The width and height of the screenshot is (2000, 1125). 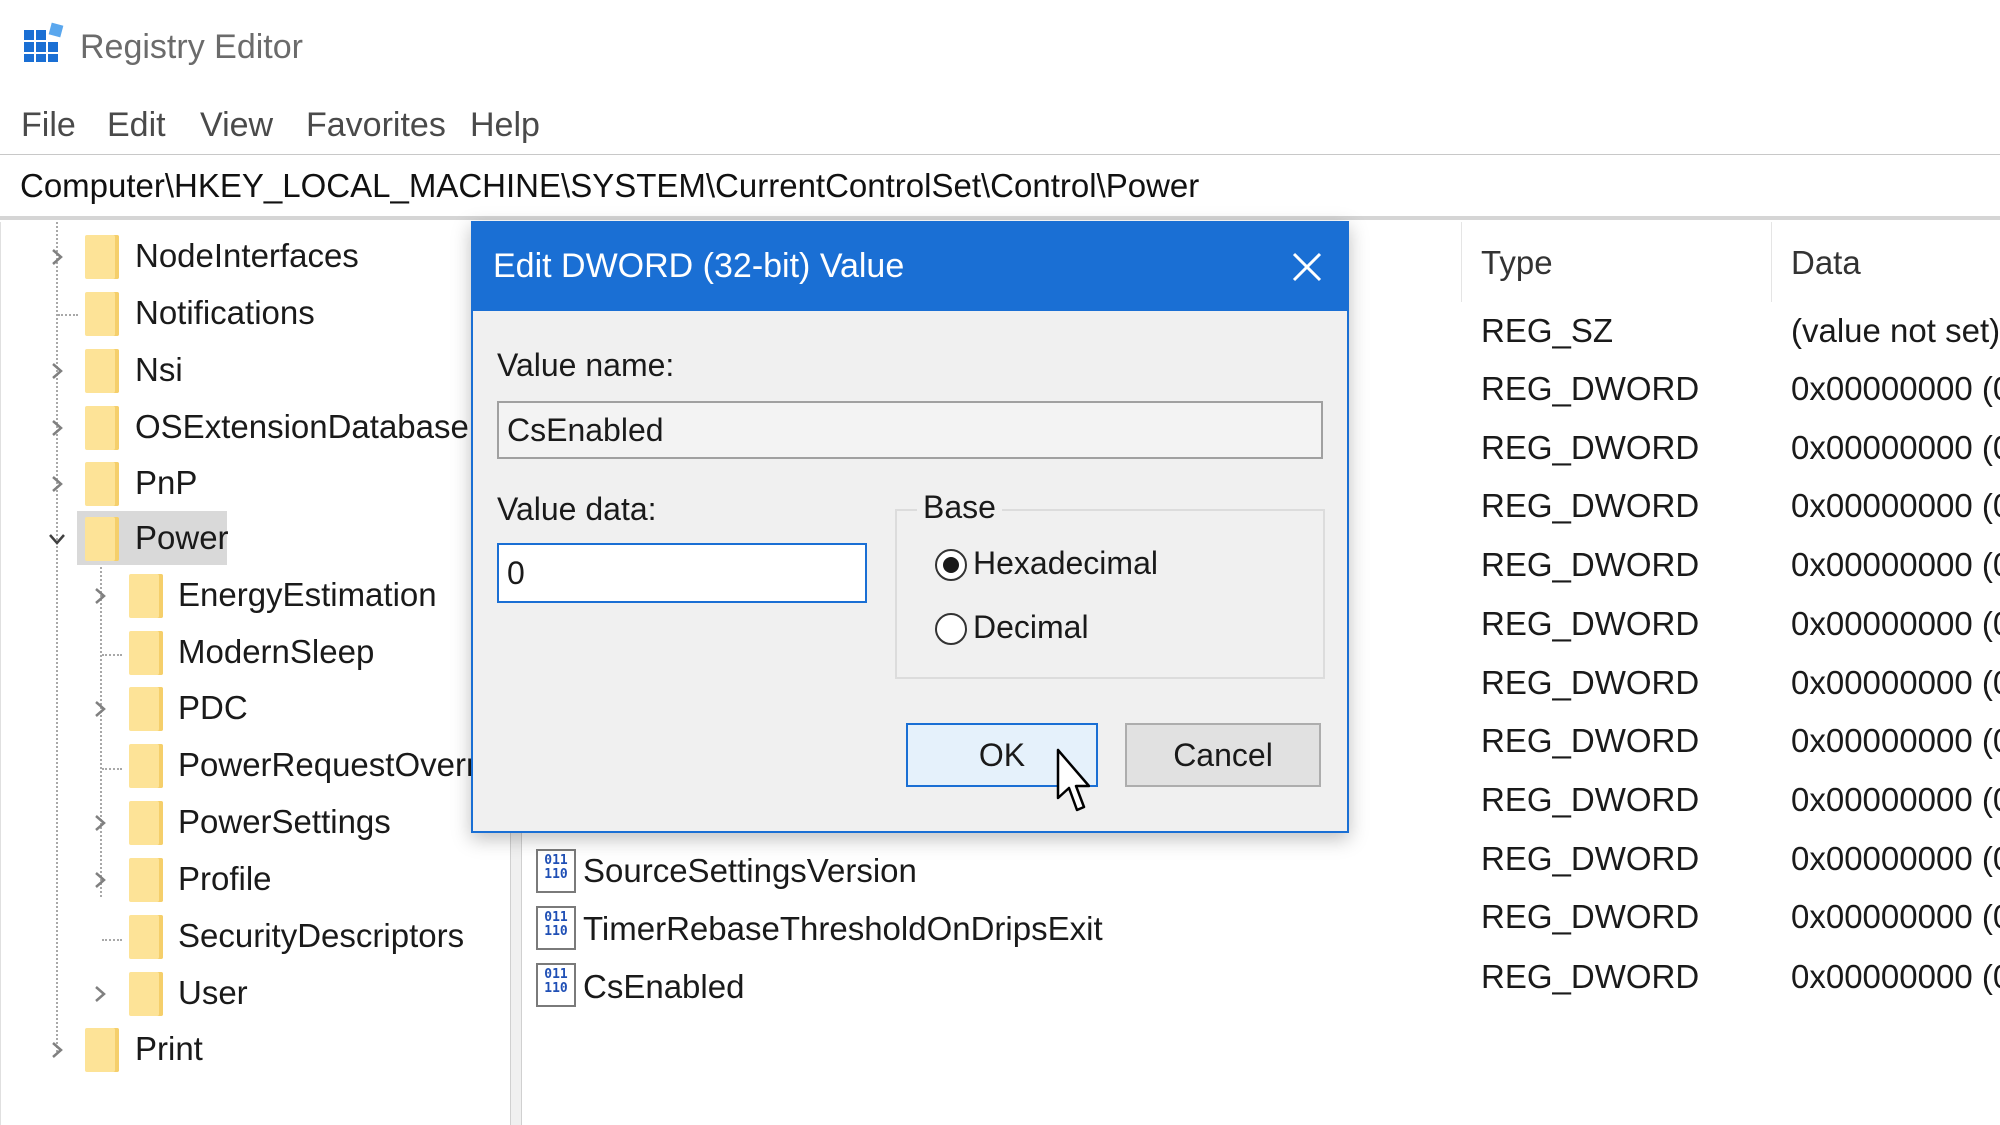 I want to click on dialog-title: Edit DWORD (32-bit) Value, so click(x=699, y=266).